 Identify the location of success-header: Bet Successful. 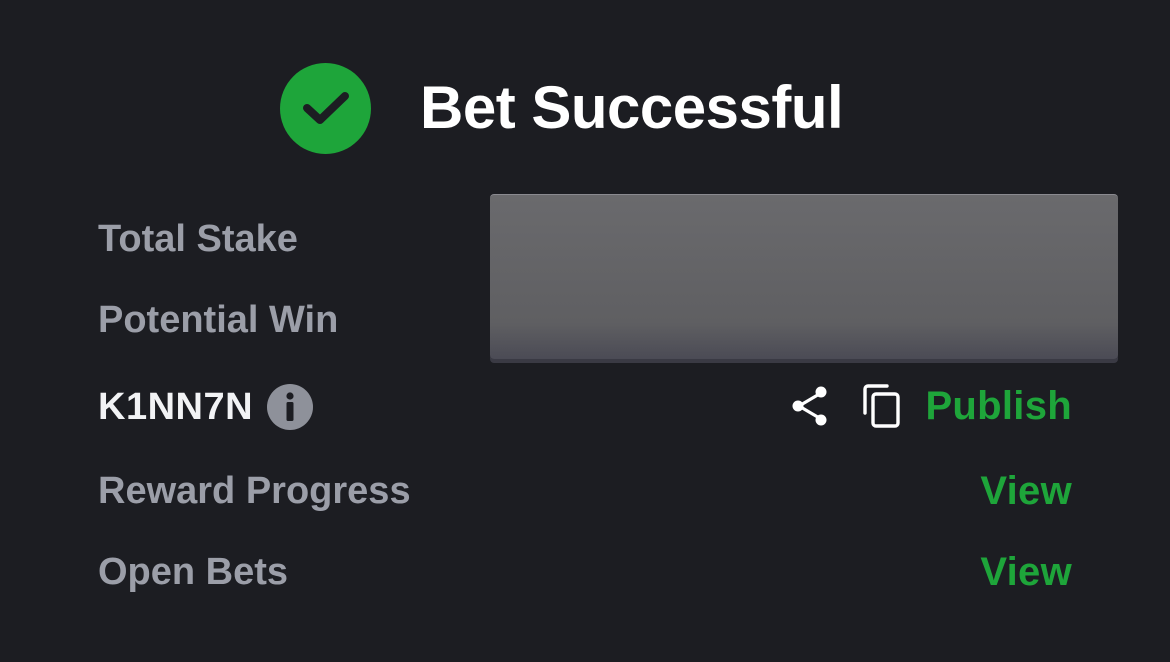
(562, 108).